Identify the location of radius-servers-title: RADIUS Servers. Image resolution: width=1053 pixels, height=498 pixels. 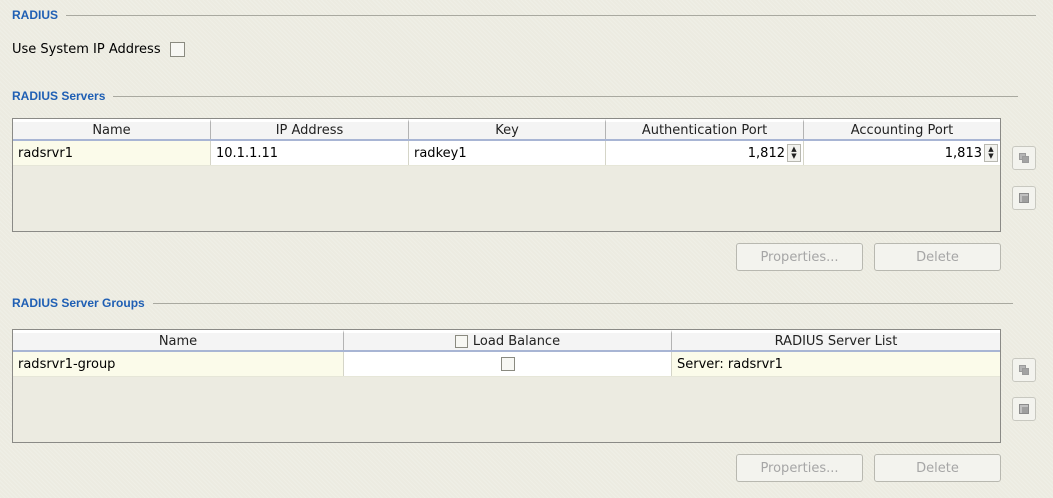
(59, 96).